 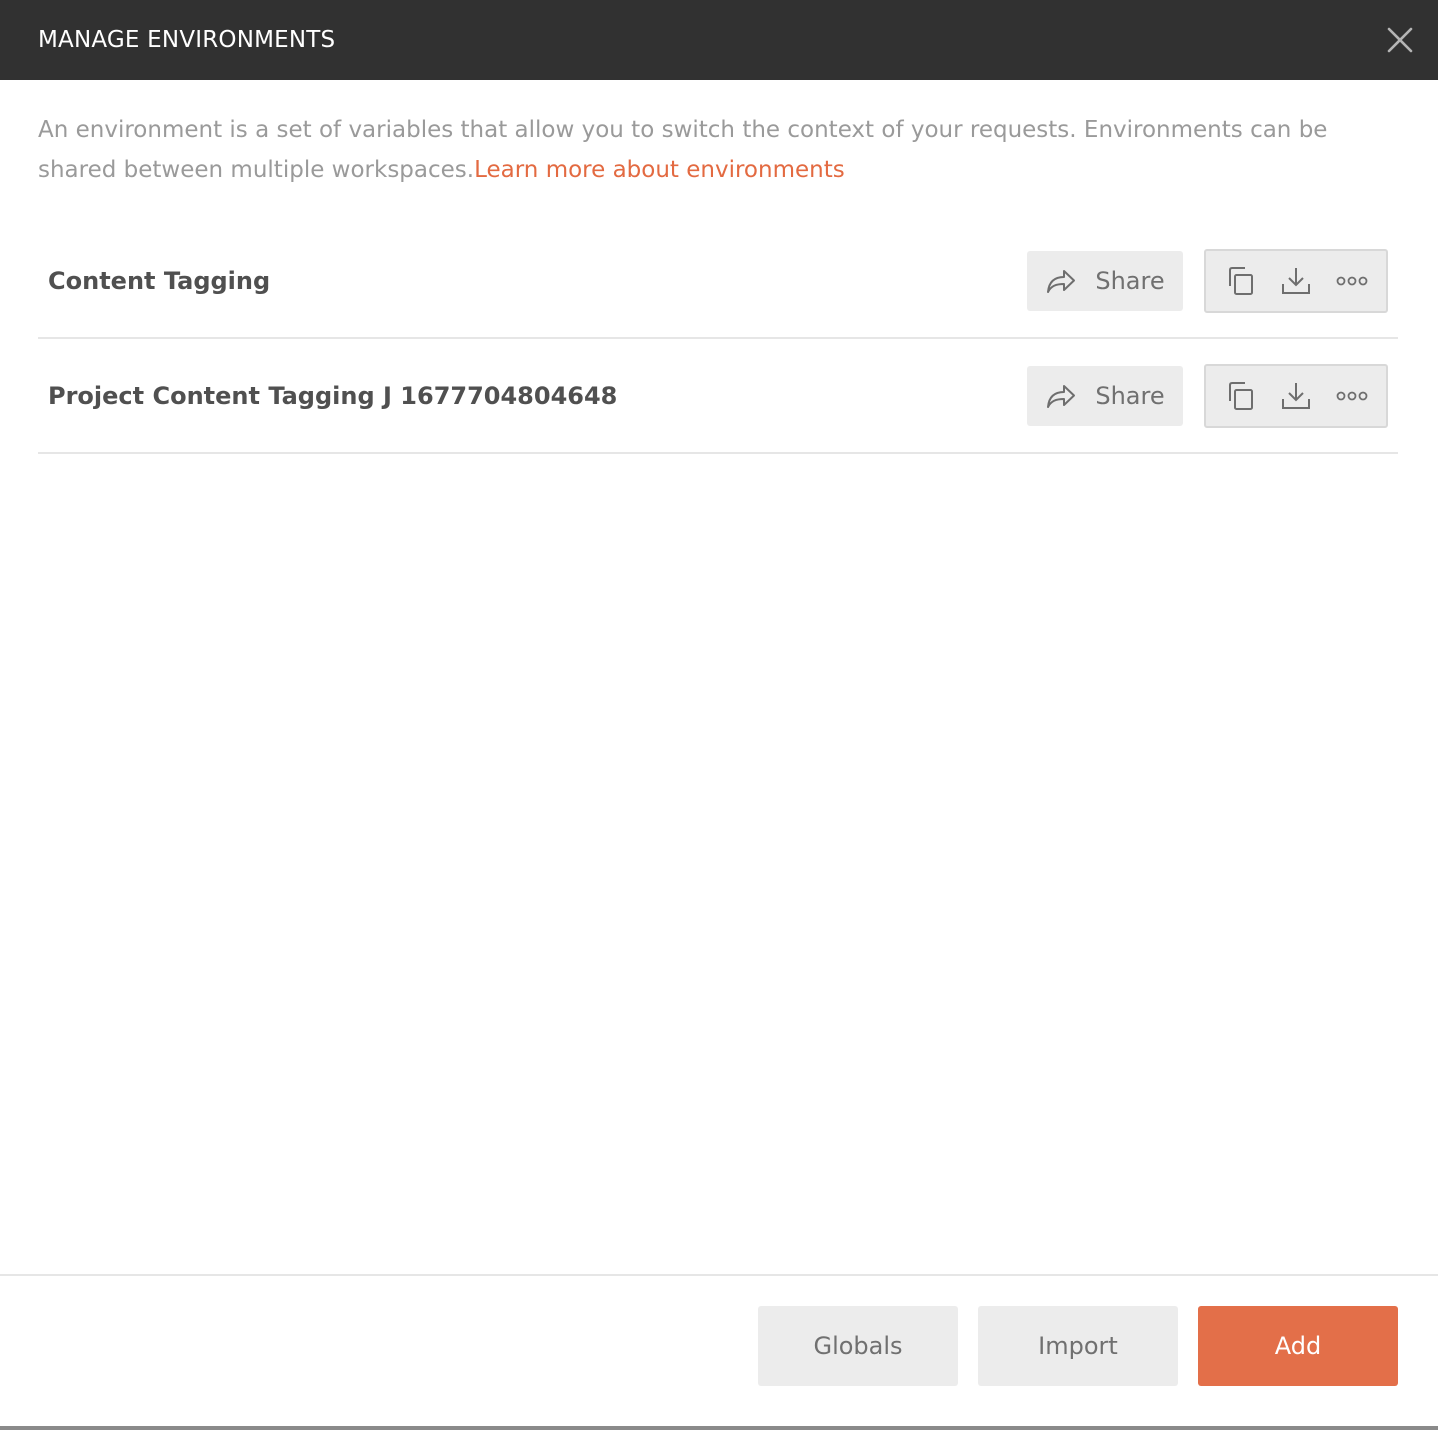 What do you see at coordinates (718, 281) in the screenshot?
I see `environment-row: Content Tagging Share` at bounding box center [718, 281].